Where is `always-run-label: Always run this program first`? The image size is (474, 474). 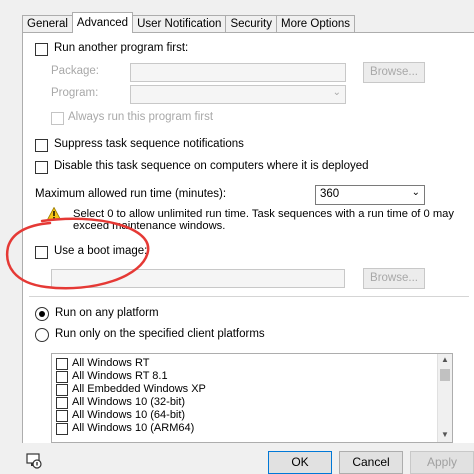 always-run-label: Always run this program first is located at coordinates (141, 117).